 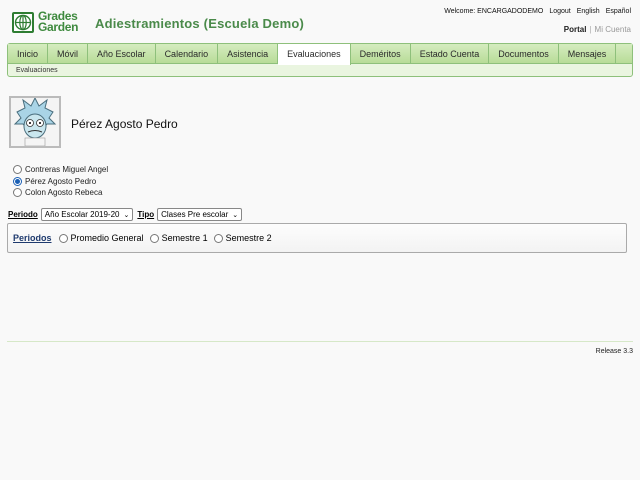 I want to click on period-option-label: Semestre 2, so click(x=248, y=238).